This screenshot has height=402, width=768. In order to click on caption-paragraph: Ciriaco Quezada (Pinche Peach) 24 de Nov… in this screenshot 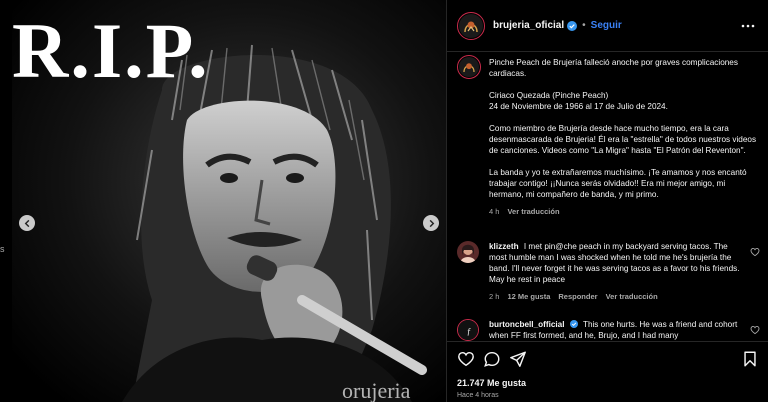, I will do `click(578, 101)`.